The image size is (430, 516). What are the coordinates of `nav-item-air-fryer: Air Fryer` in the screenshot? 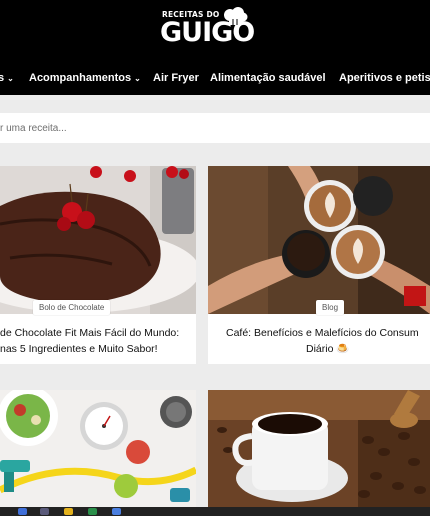 It's located at (176, 78).